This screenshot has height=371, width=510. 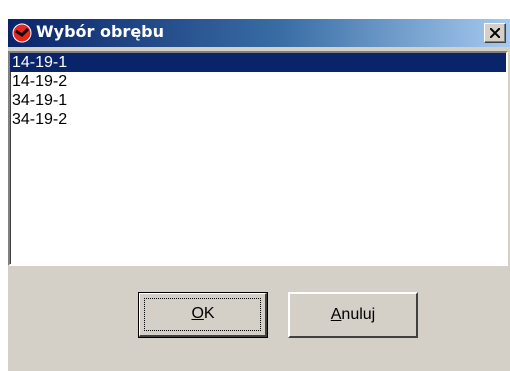 What do you see at coordinates (358, 314) in the screenshot?
I see `cancel-label-rest: nuluj` at bounding box center [358, 314].